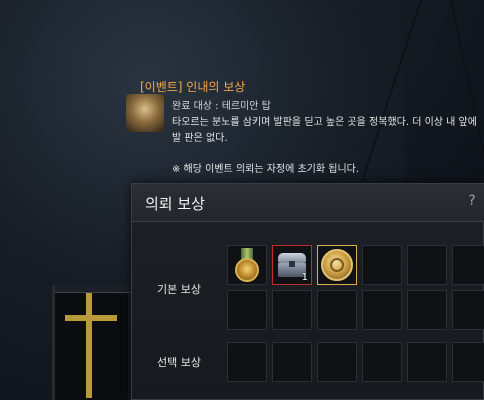 Image resolution: width=484 pixels, height=400 pixels. I want to click on medal-icon, so click(247, 265).